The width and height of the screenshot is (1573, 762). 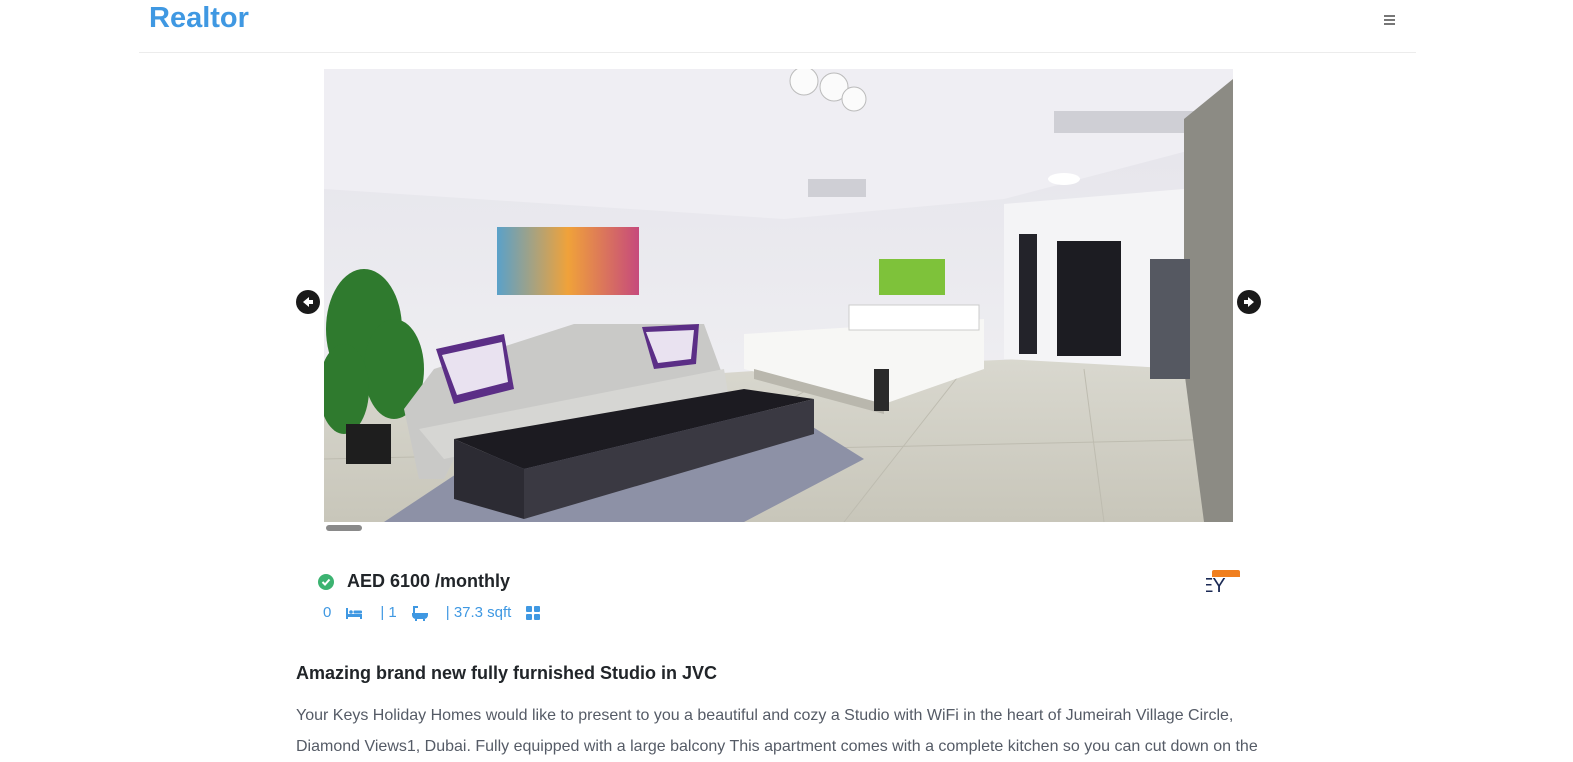 I want to click on carousel-prev-button, so click(x=308, y=302).